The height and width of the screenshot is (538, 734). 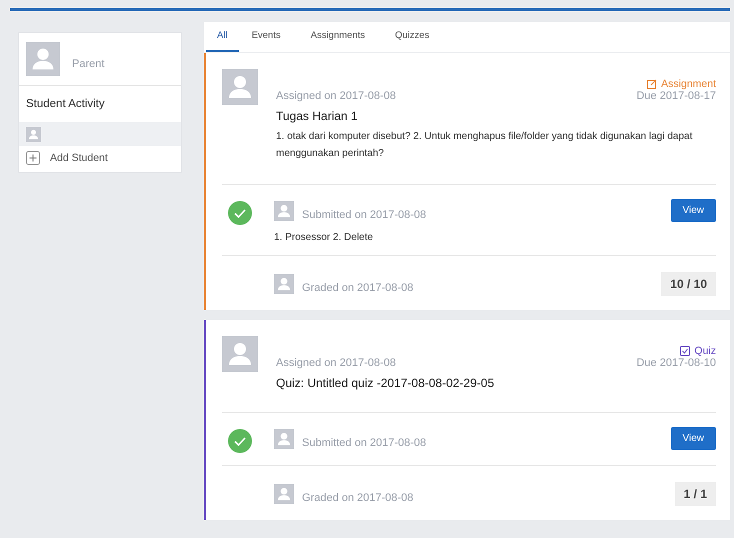 What do you see at coordinates (412, 37) in the screenshot?
I see `tab: Quizzes` at bounding box center [412, 37].